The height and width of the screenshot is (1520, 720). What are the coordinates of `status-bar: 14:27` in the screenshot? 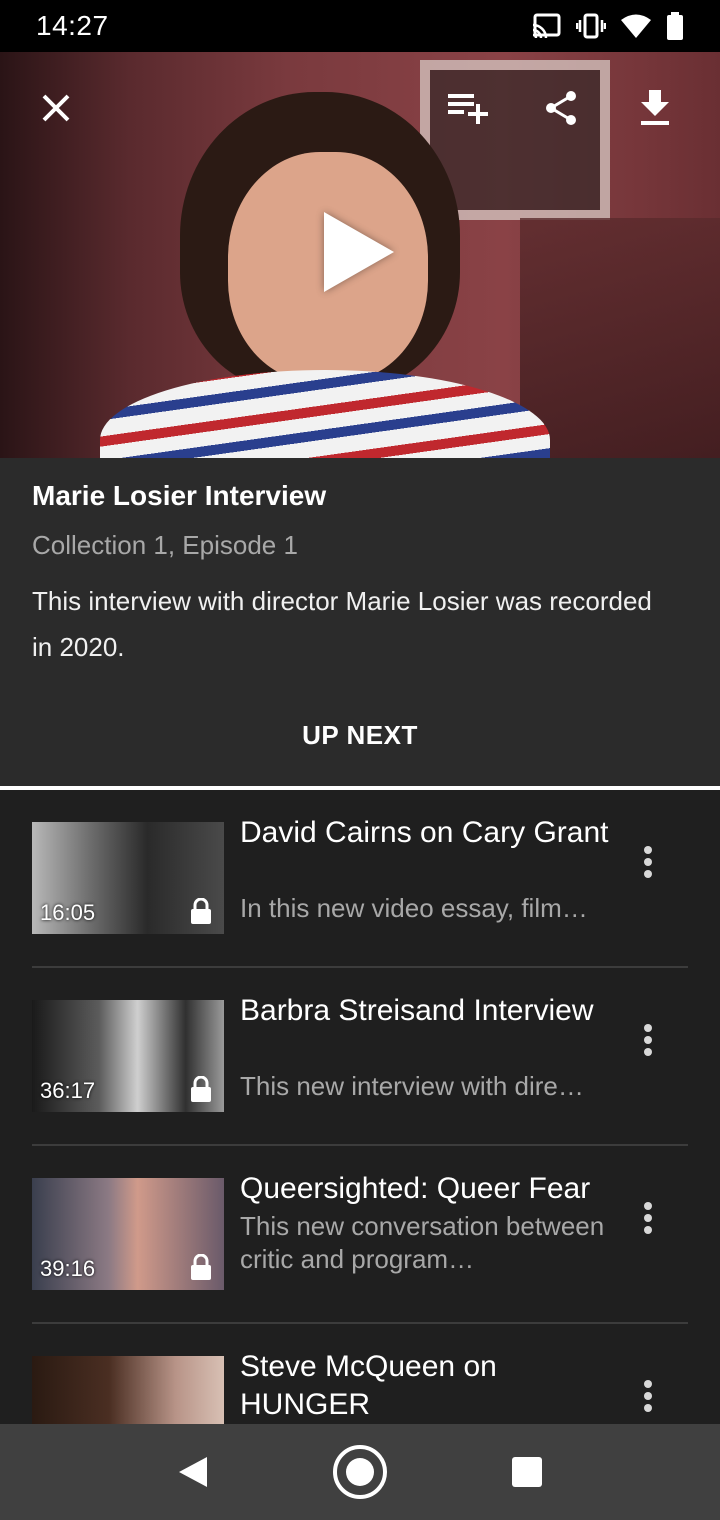 It's located at (360, 26).